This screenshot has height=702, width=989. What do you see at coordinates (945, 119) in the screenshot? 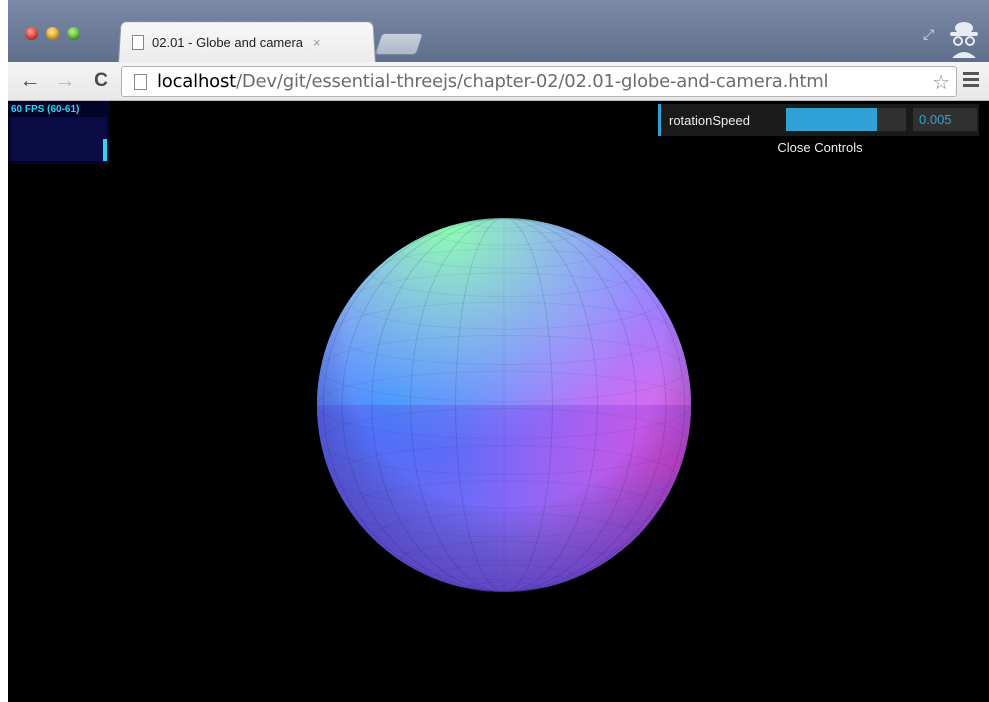
I see `rotation-speed-input: 0.005` at bounding box center [945, 119].